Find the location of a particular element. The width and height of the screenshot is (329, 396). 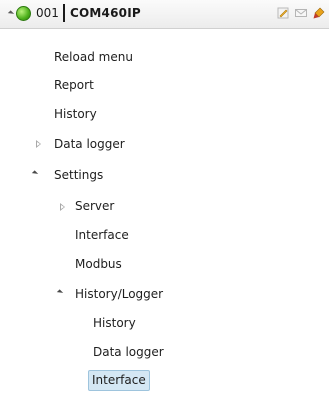

brush-icon is located at coordinates (319, 13).